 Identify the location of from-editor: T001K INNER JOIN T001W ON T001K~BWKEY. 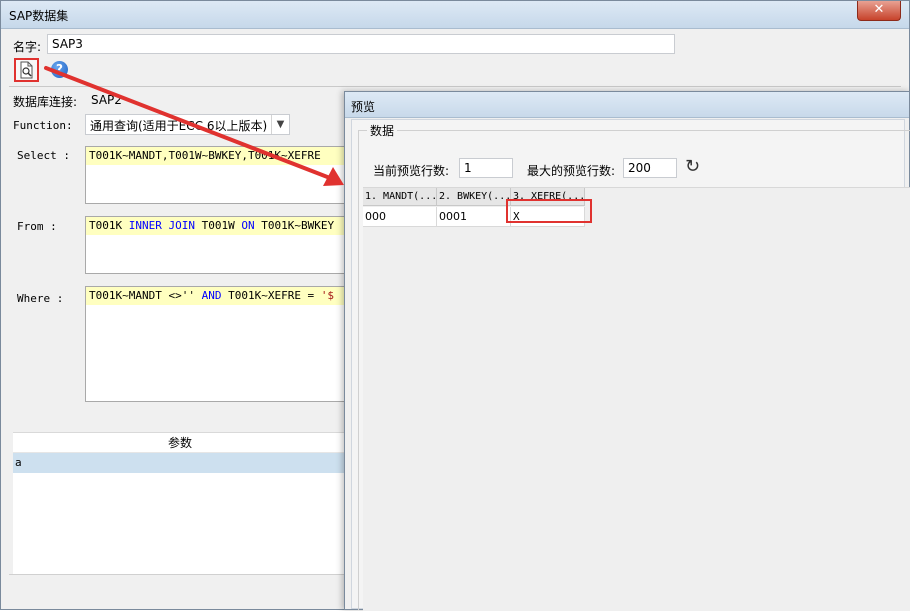
(216, 245).